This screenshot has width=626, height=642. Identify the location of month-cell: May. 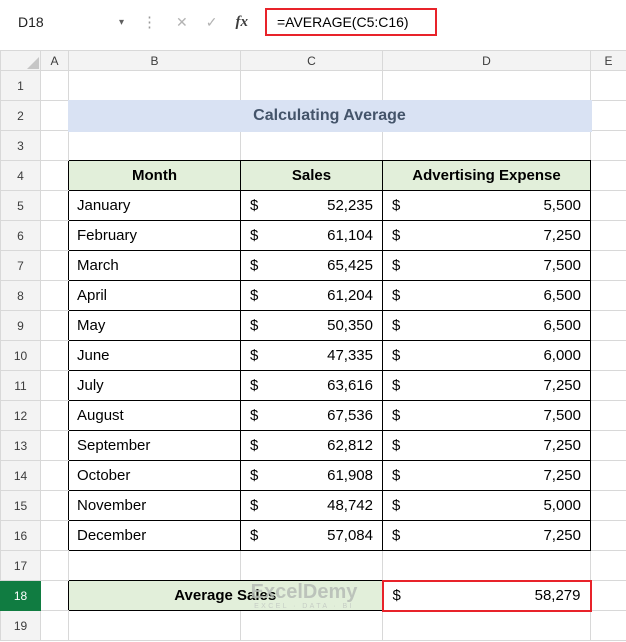
(154, 325).